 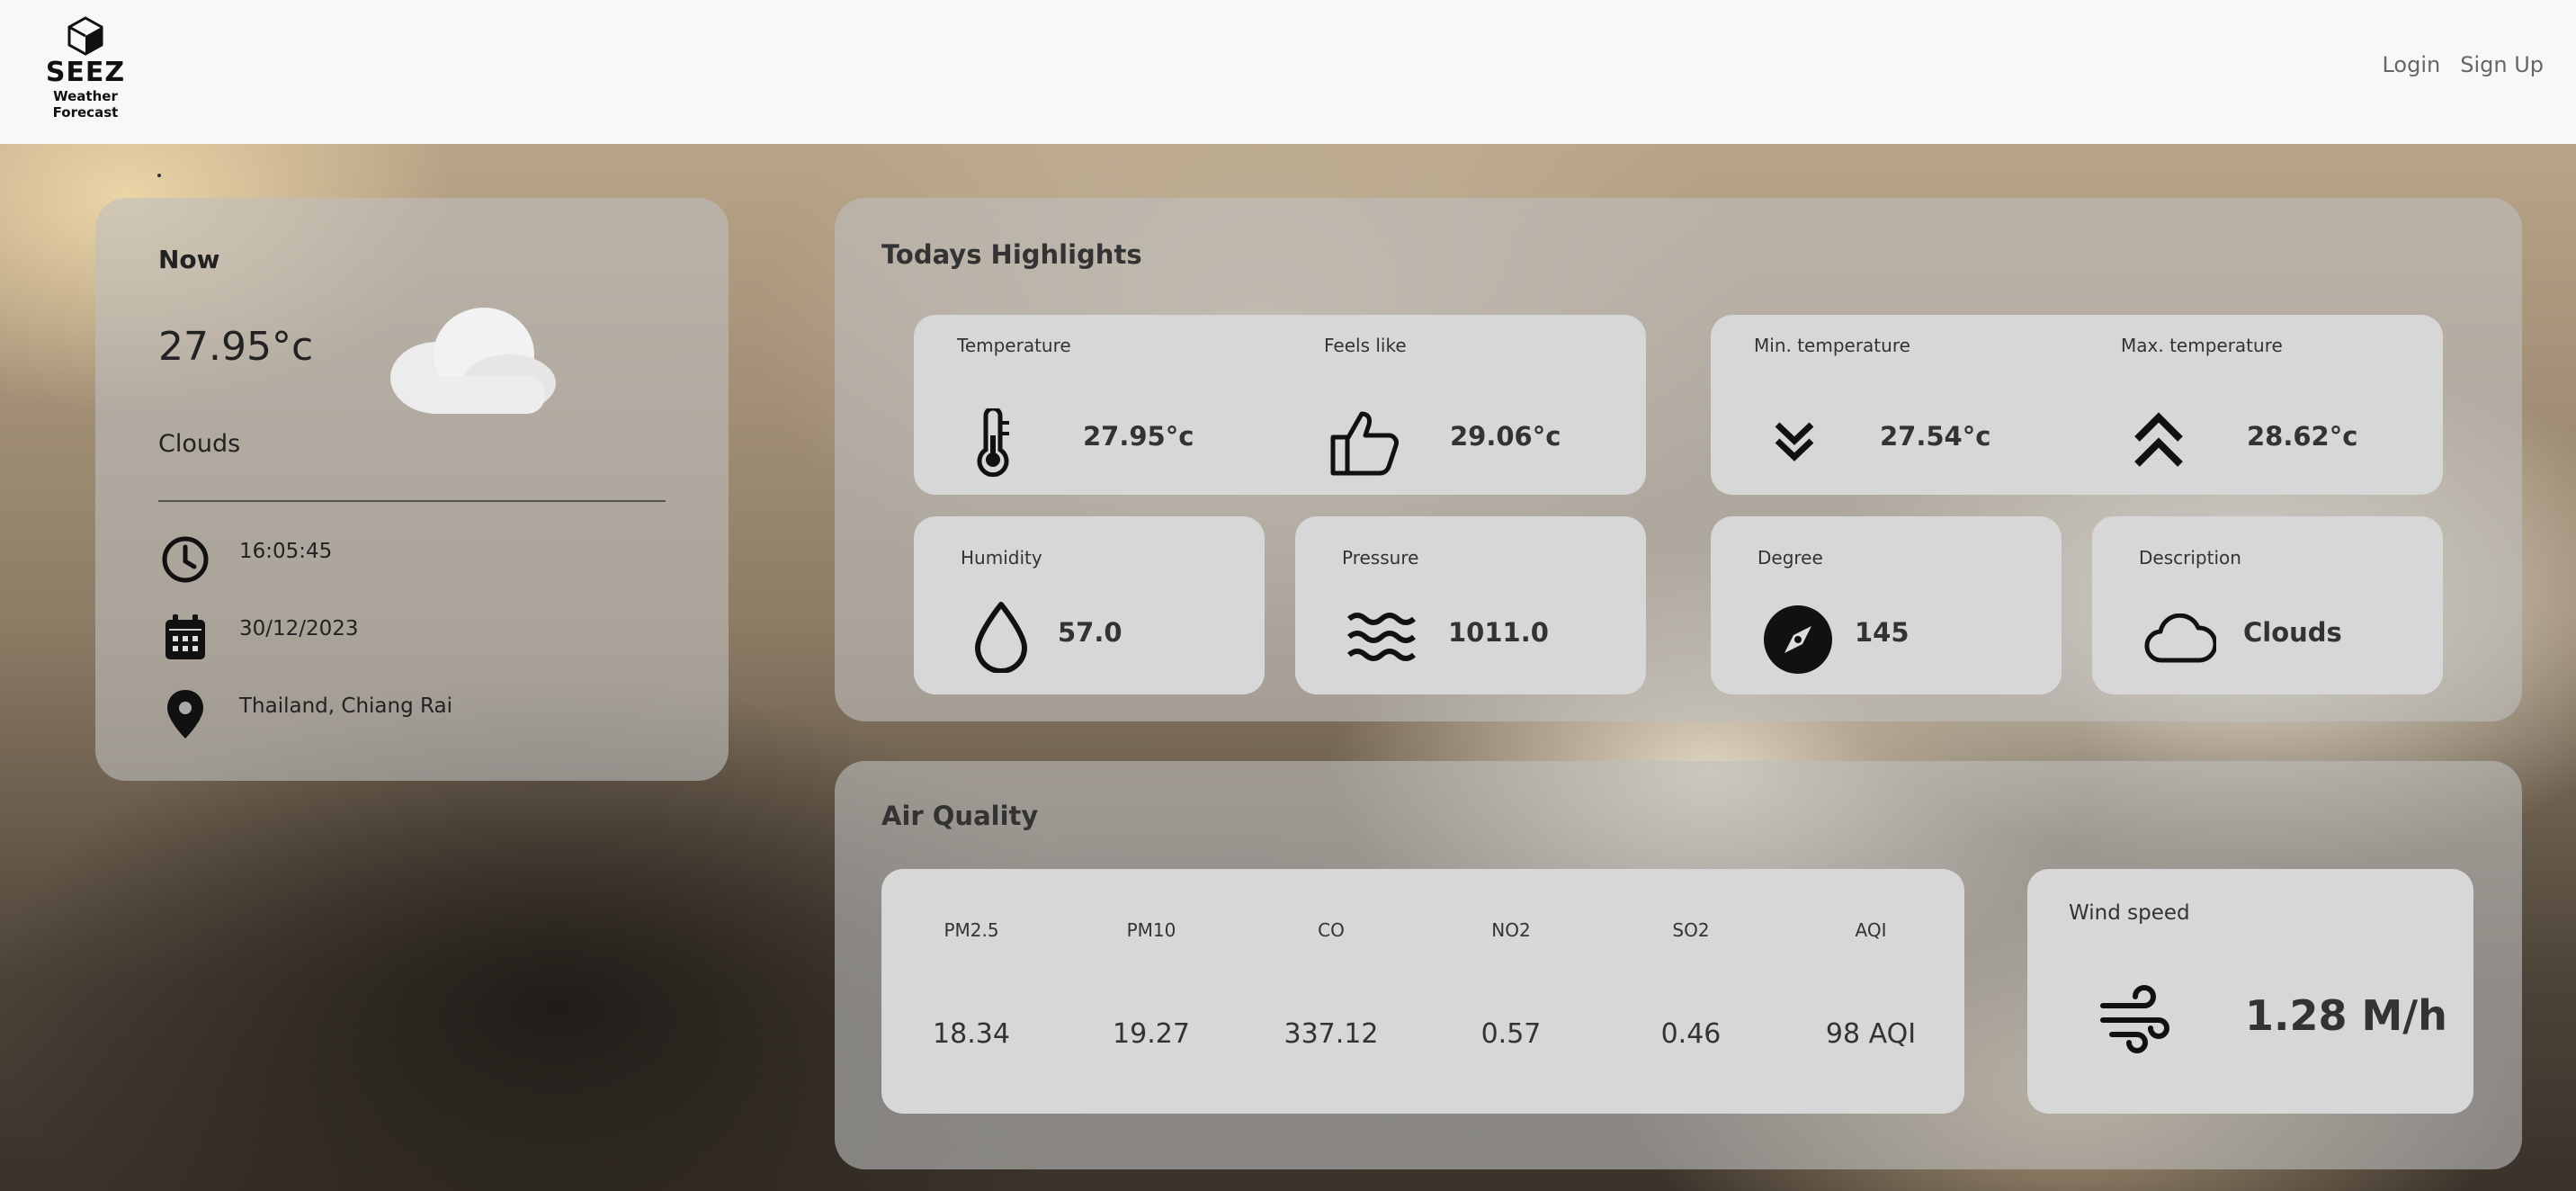 What do you see at coordinates (1011, 254) in the screenshot?
I see `highlights-title: Todays Highlights` at bounding box center [1011, 254].